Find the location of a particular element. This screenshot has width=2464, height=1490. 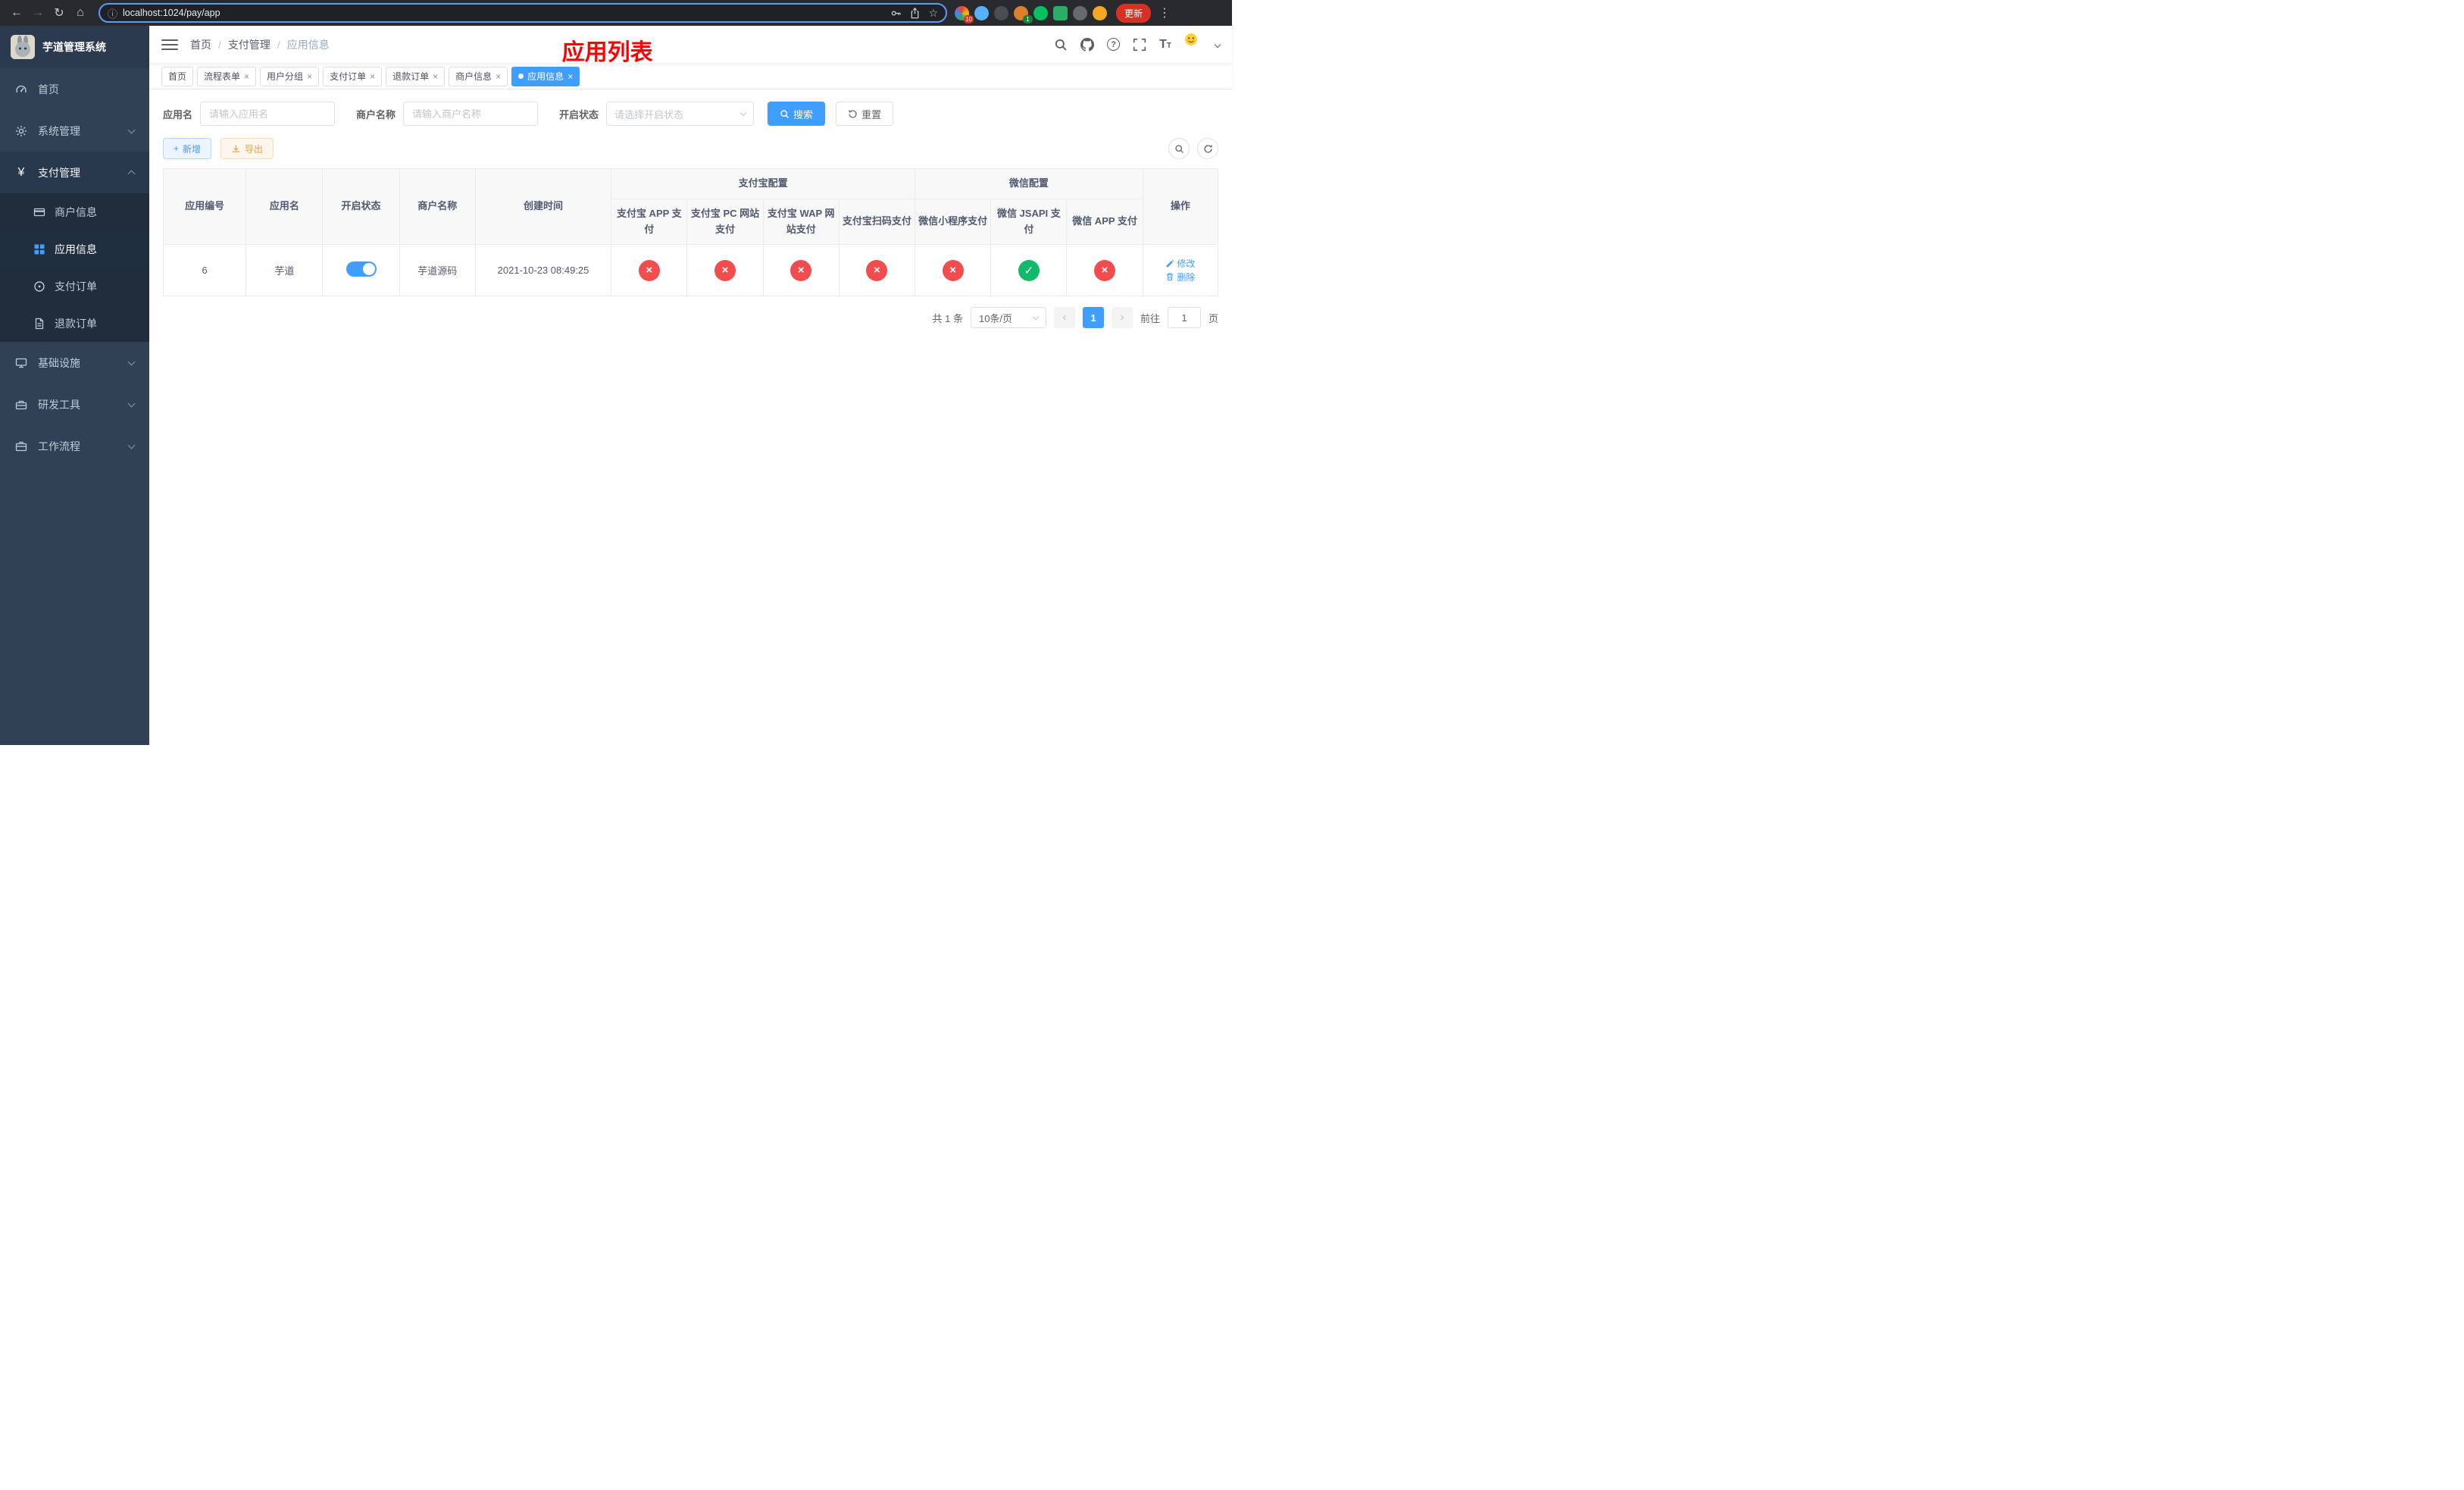

extension-badge-10: 10 is located at coordinates (969, 18).